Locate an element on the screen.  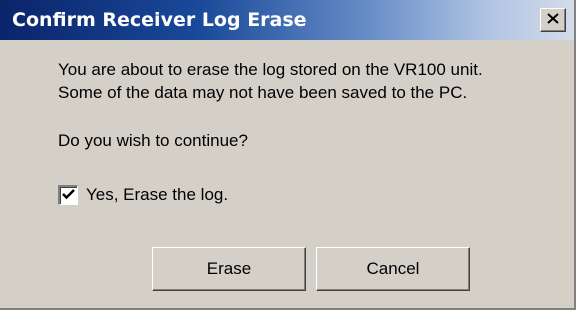
erase-confirm-checkbox-row: Yes, Erase the log. is located at coordinates (143, 195).